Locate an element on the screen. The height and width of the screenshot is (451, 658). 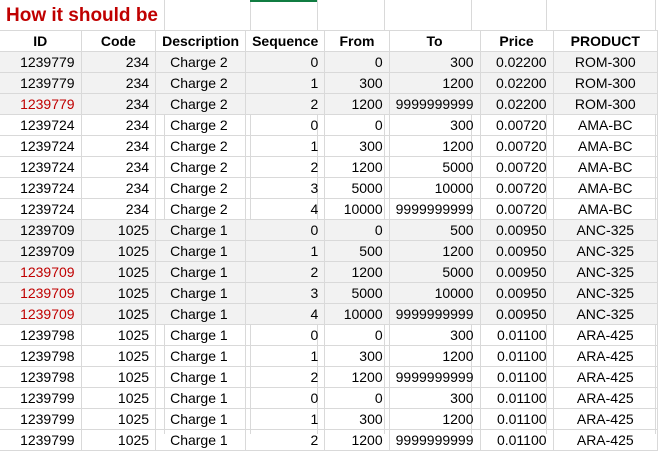
cell-description: Charge 2 is located at coordinates (201, 104).